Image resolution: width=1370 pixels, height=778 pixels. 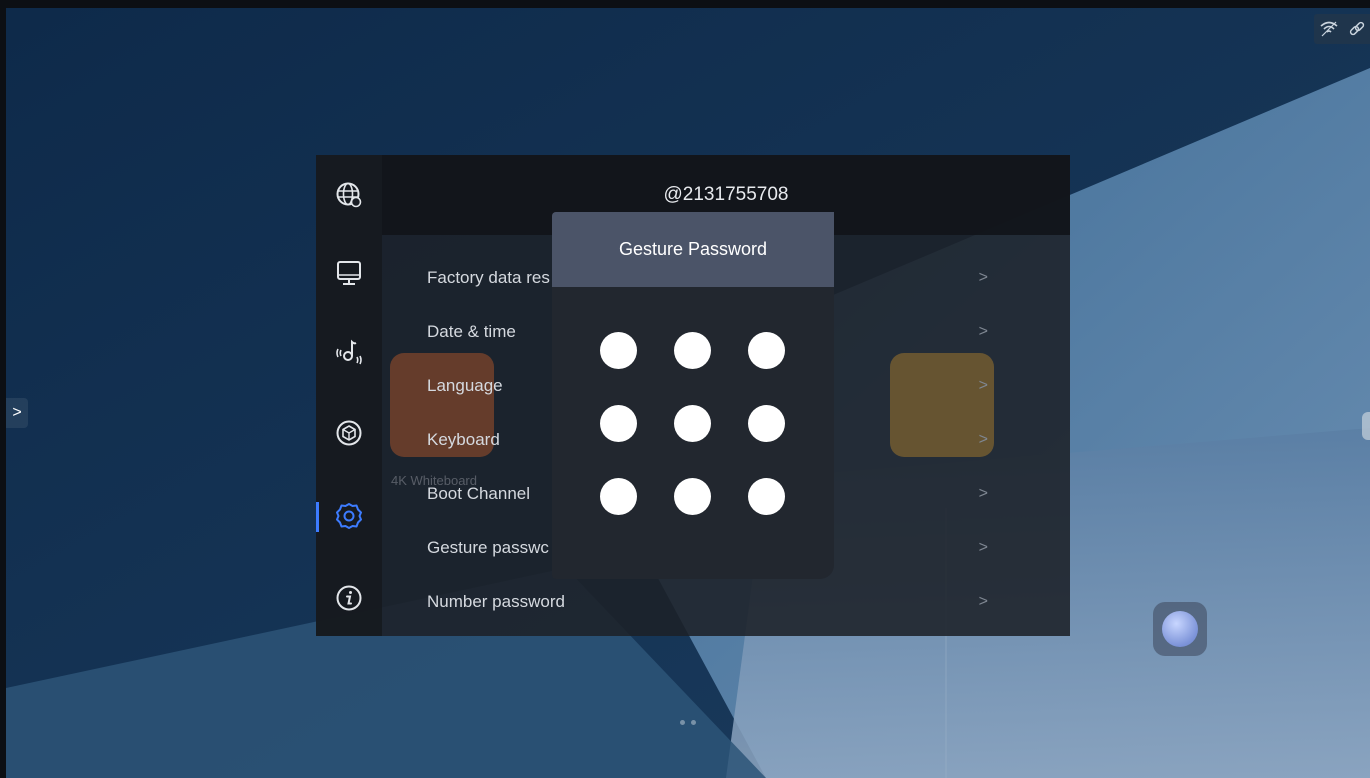 What do you see at coordinates (465, 385) in the screenshot?
I see `menu-item-label: Language` at bounding box center [465, 385].